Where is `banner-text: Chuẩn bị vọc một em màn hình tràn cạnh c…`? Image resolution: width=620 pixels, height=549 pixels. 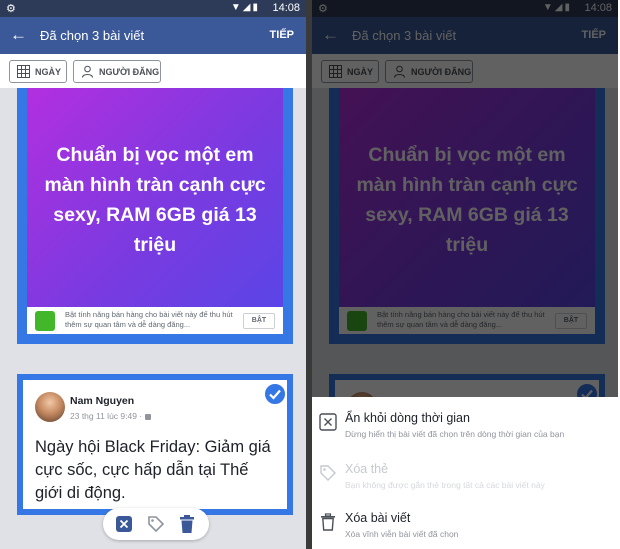
banner-text: Chuẩn bị vọc một em màn hình tràn cạnh c… is located at coordinates (155, 200).